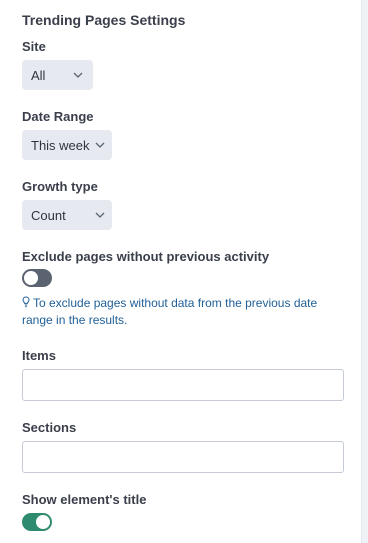 The height and width of the screenshot is (543, 368). What do you see at coordinates (58, 116) in the screenshot?
I see `date-range-label: Date Range` at bounding box center [58, 116].